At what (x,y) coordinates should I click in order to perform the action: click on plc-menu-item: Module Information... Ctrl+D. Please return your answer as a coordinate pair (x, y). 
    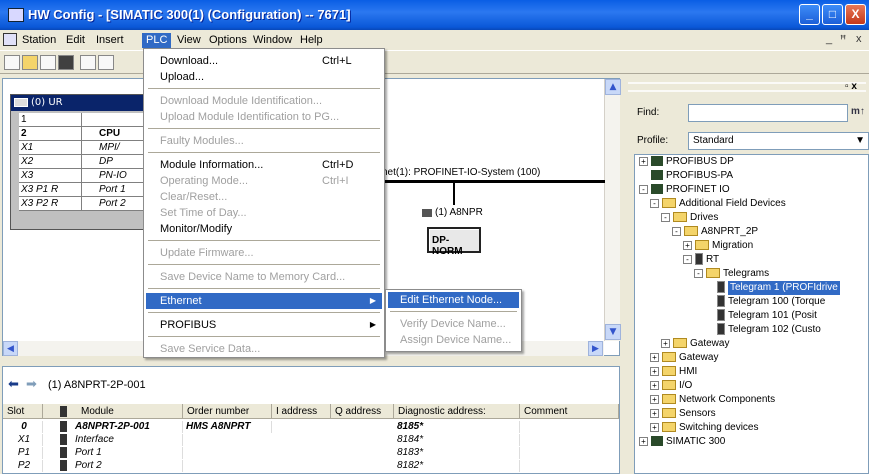
    Looking at the image, I should click on (264, 165).